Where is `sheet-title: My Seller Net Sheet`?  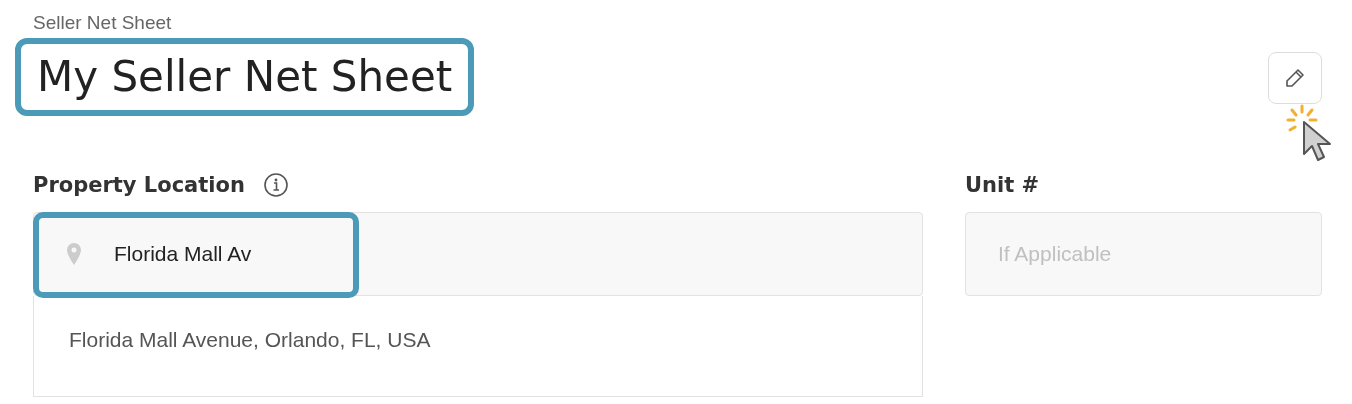 sheet-title: My Seller Net Sheet is located at coordinates (245, 77).